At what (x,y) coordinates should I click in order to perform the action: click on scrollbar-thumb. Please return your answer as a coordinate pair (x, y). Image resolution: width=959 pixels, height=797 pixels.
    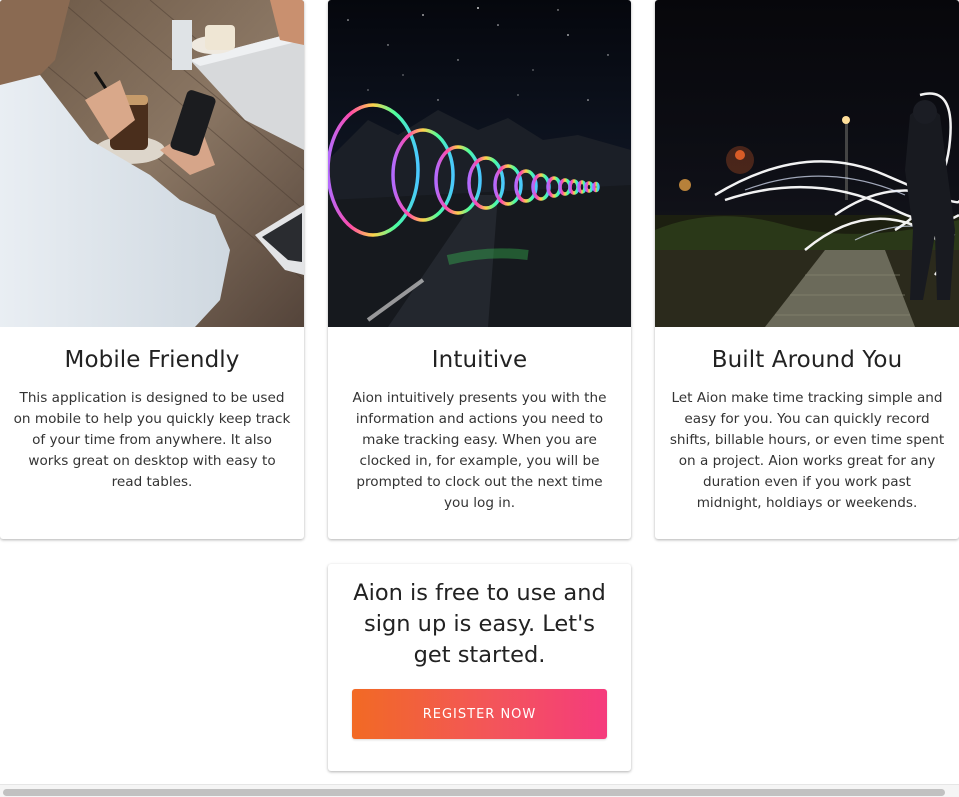
    Looking at the image, I should click on (474, 792).